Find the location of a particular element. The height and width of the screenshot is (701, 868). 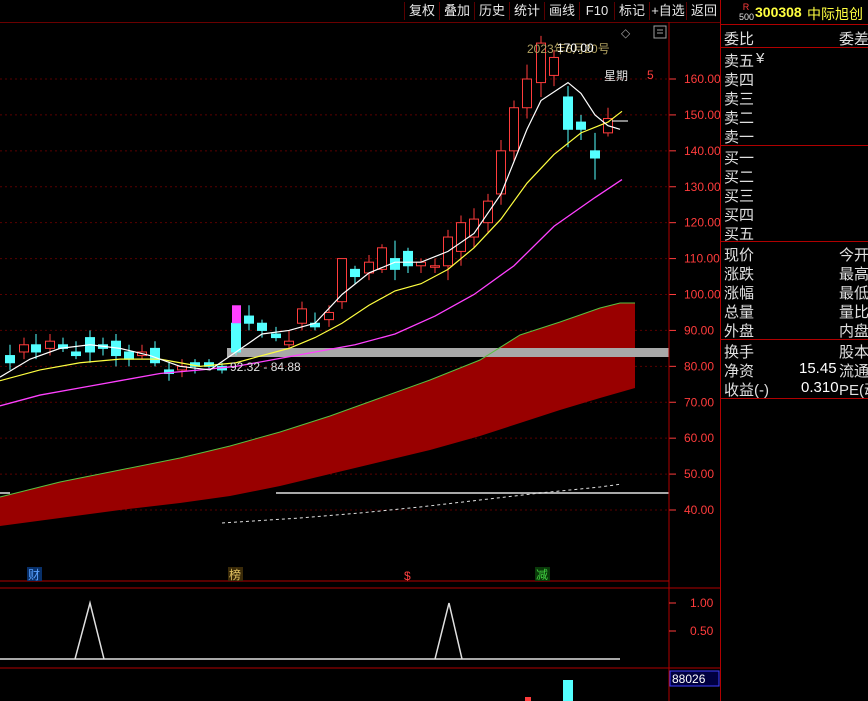

window-toggle-icon-lines is located at coordinates (660, 31).